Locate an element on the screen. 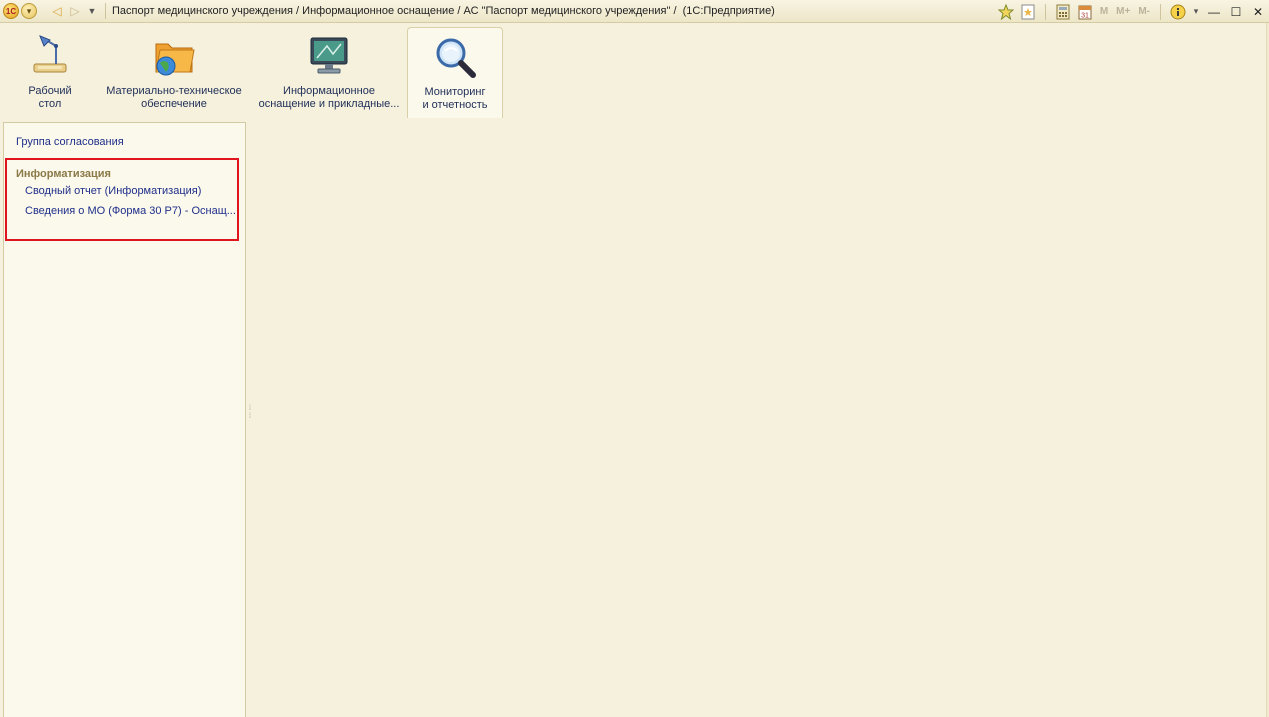 The height and width of the screenshot is (717, 1269). calendar-icon: 31 is located at coordinates (1085, 12).